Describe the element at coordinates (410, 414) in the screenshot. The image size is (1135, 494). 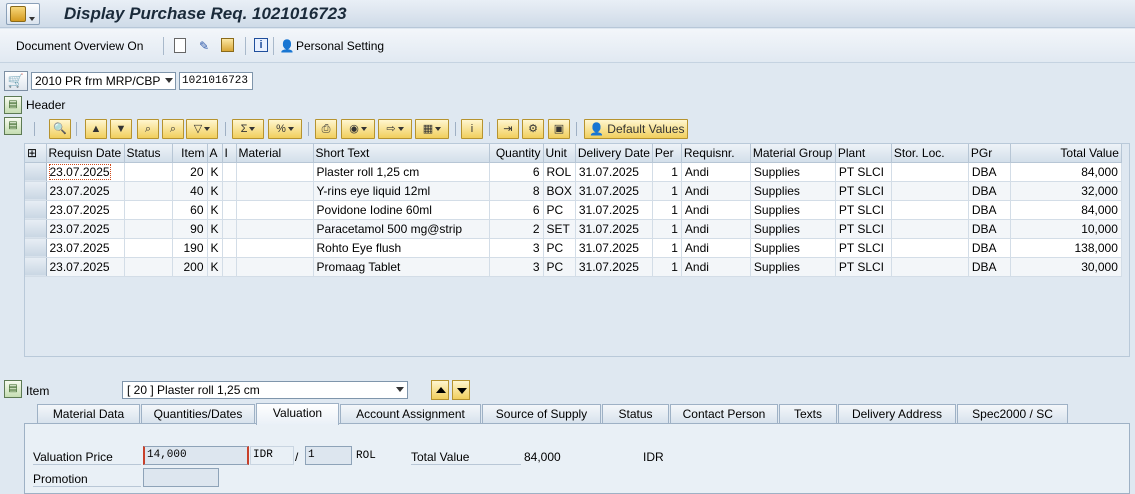
I see `tab-account-assignment: Account Assignment` at that location.